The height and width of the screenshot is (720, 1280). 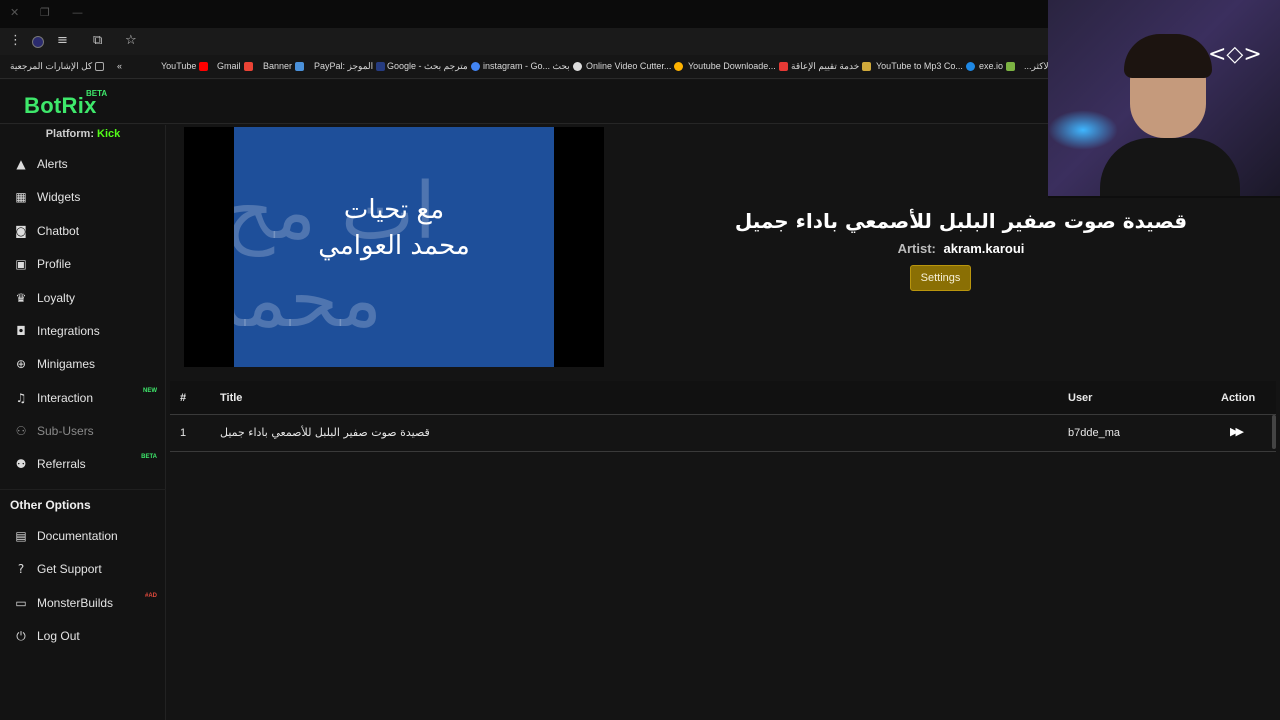 What do you see at coordinates (783, 66) in the screenshot?
I see `downloader-icon` at bounding box center [783, 66].